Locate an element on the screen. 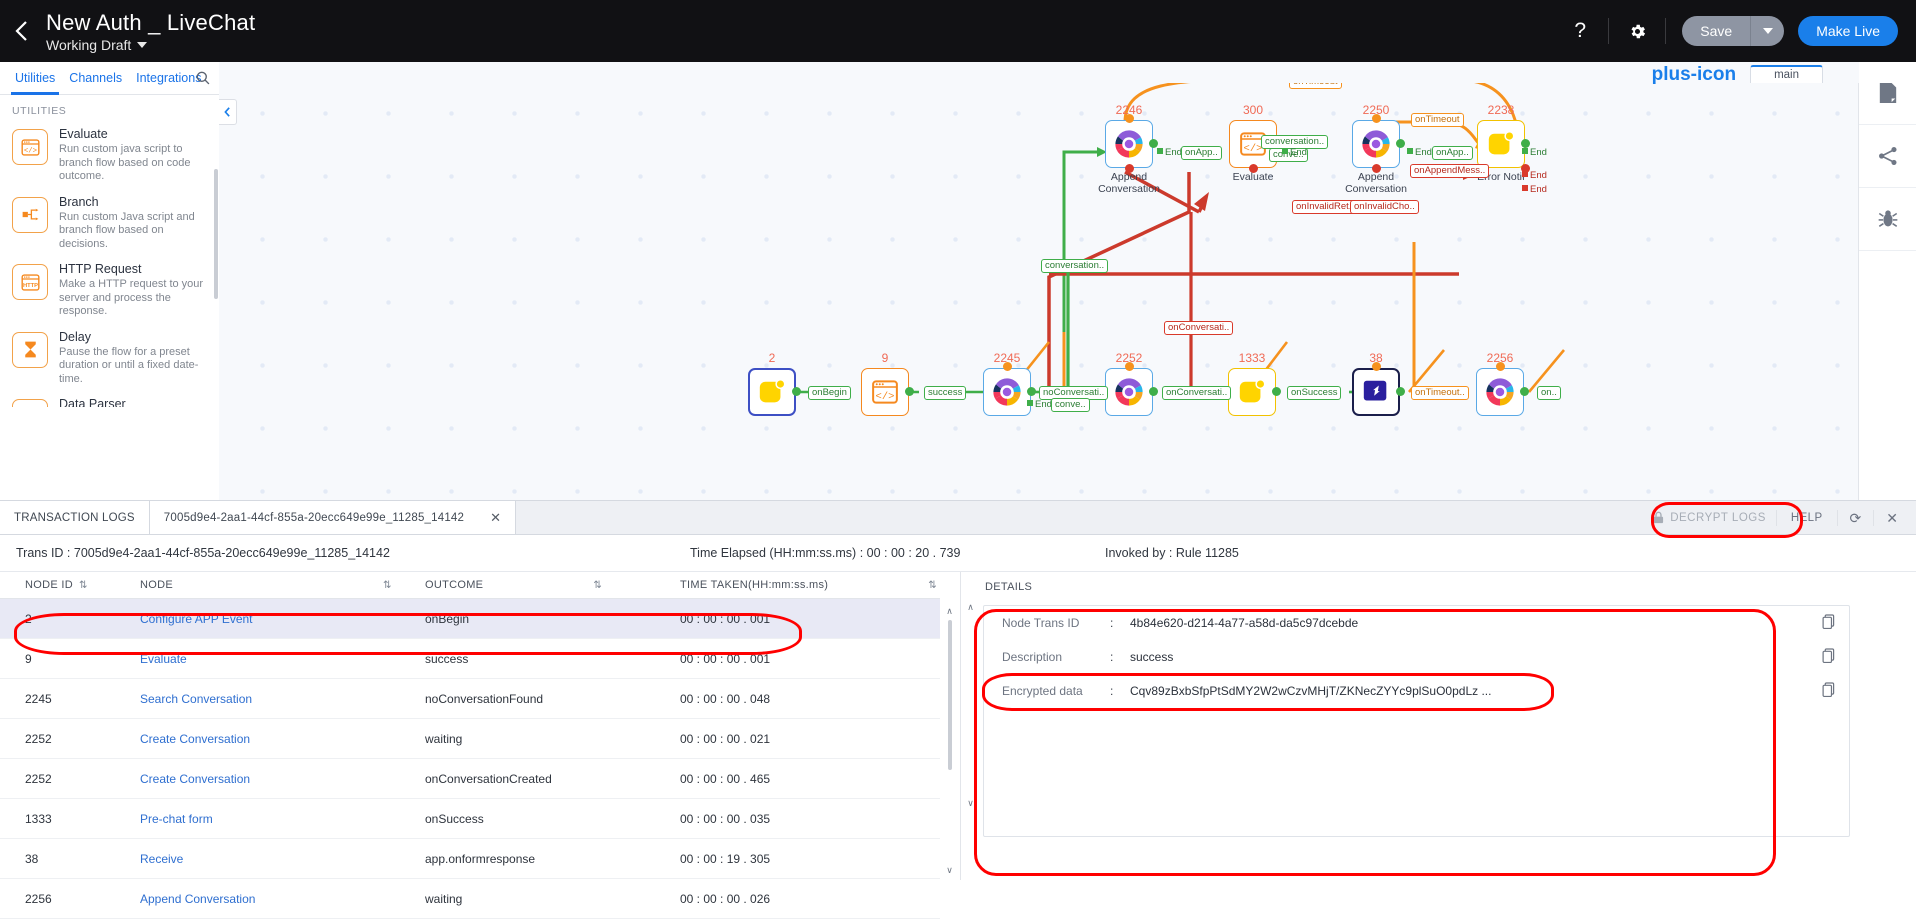 This screenshot has width=1916, height=919. col-time-taken: TIME TAKEN(HH:mm:ss.ms) ⇅ is located at coordinates (810, 585).